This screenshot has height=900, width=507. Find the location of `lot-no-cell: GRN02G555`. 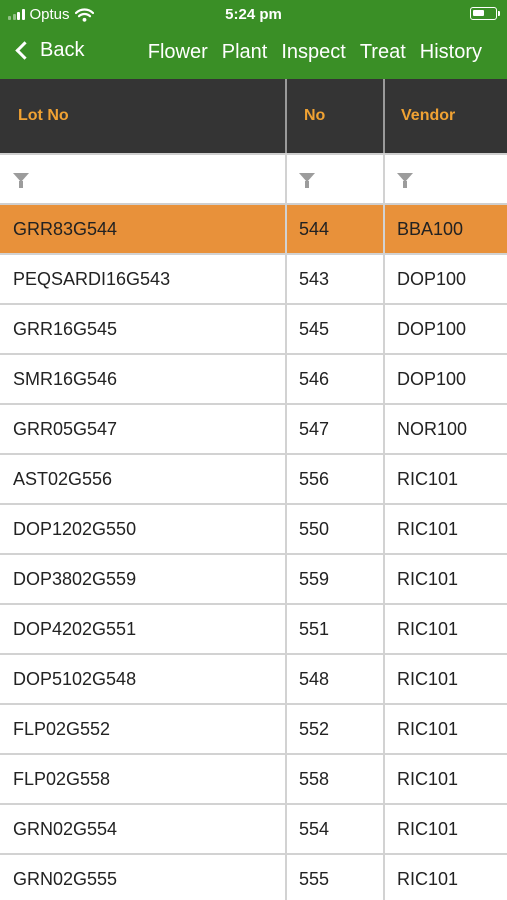

lot-no-cell: GRN02G555 is located at coordinates (65, 879).